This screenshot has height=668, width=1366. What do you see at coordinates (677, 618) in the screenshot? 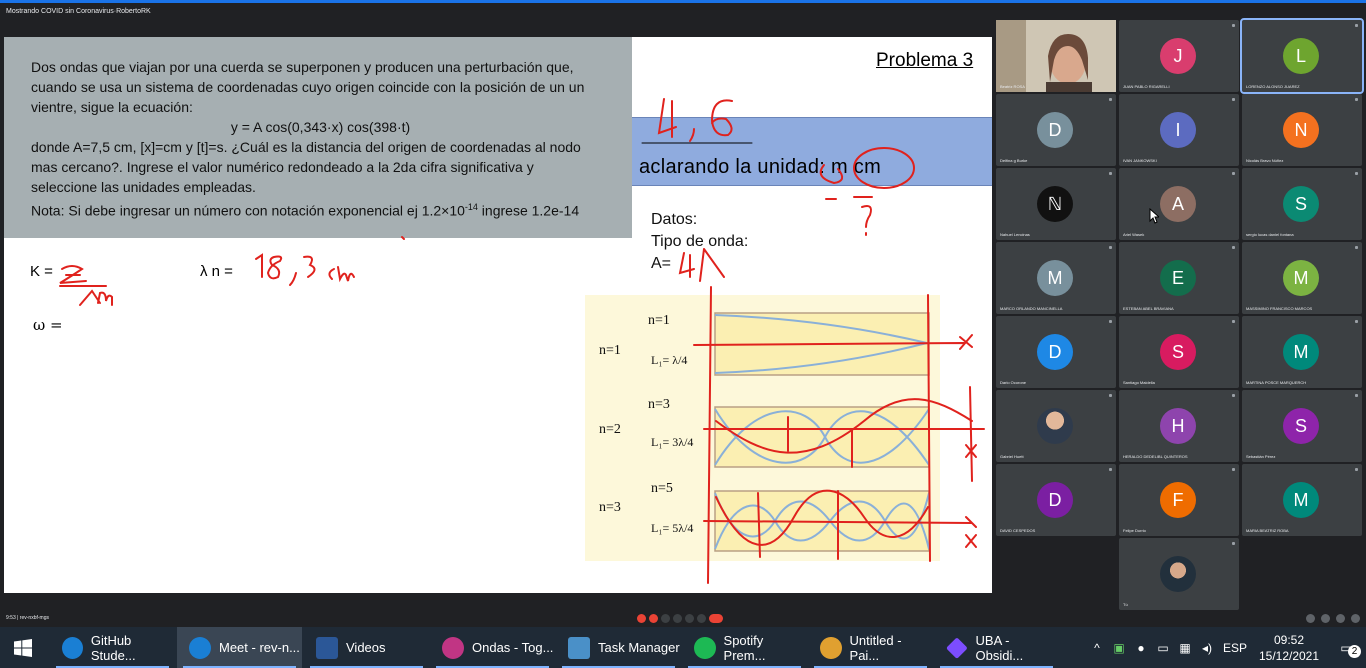
I see `raise-hand-icon` at bounding box center [677, 618].